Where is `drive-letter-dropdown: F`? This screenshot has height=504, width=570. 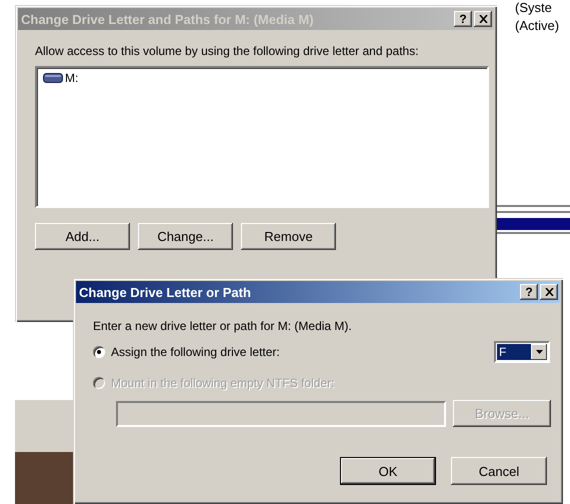 drive-letter-dropdown: F is located at coordinates (522, 352).